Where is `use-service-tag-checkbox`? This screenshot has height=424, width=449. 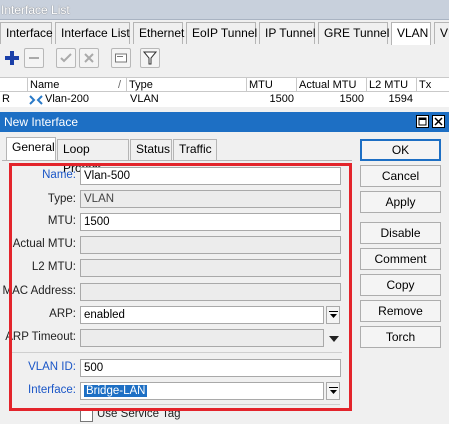 use-service-tag-checkbox is located at coordinates (86, 415).